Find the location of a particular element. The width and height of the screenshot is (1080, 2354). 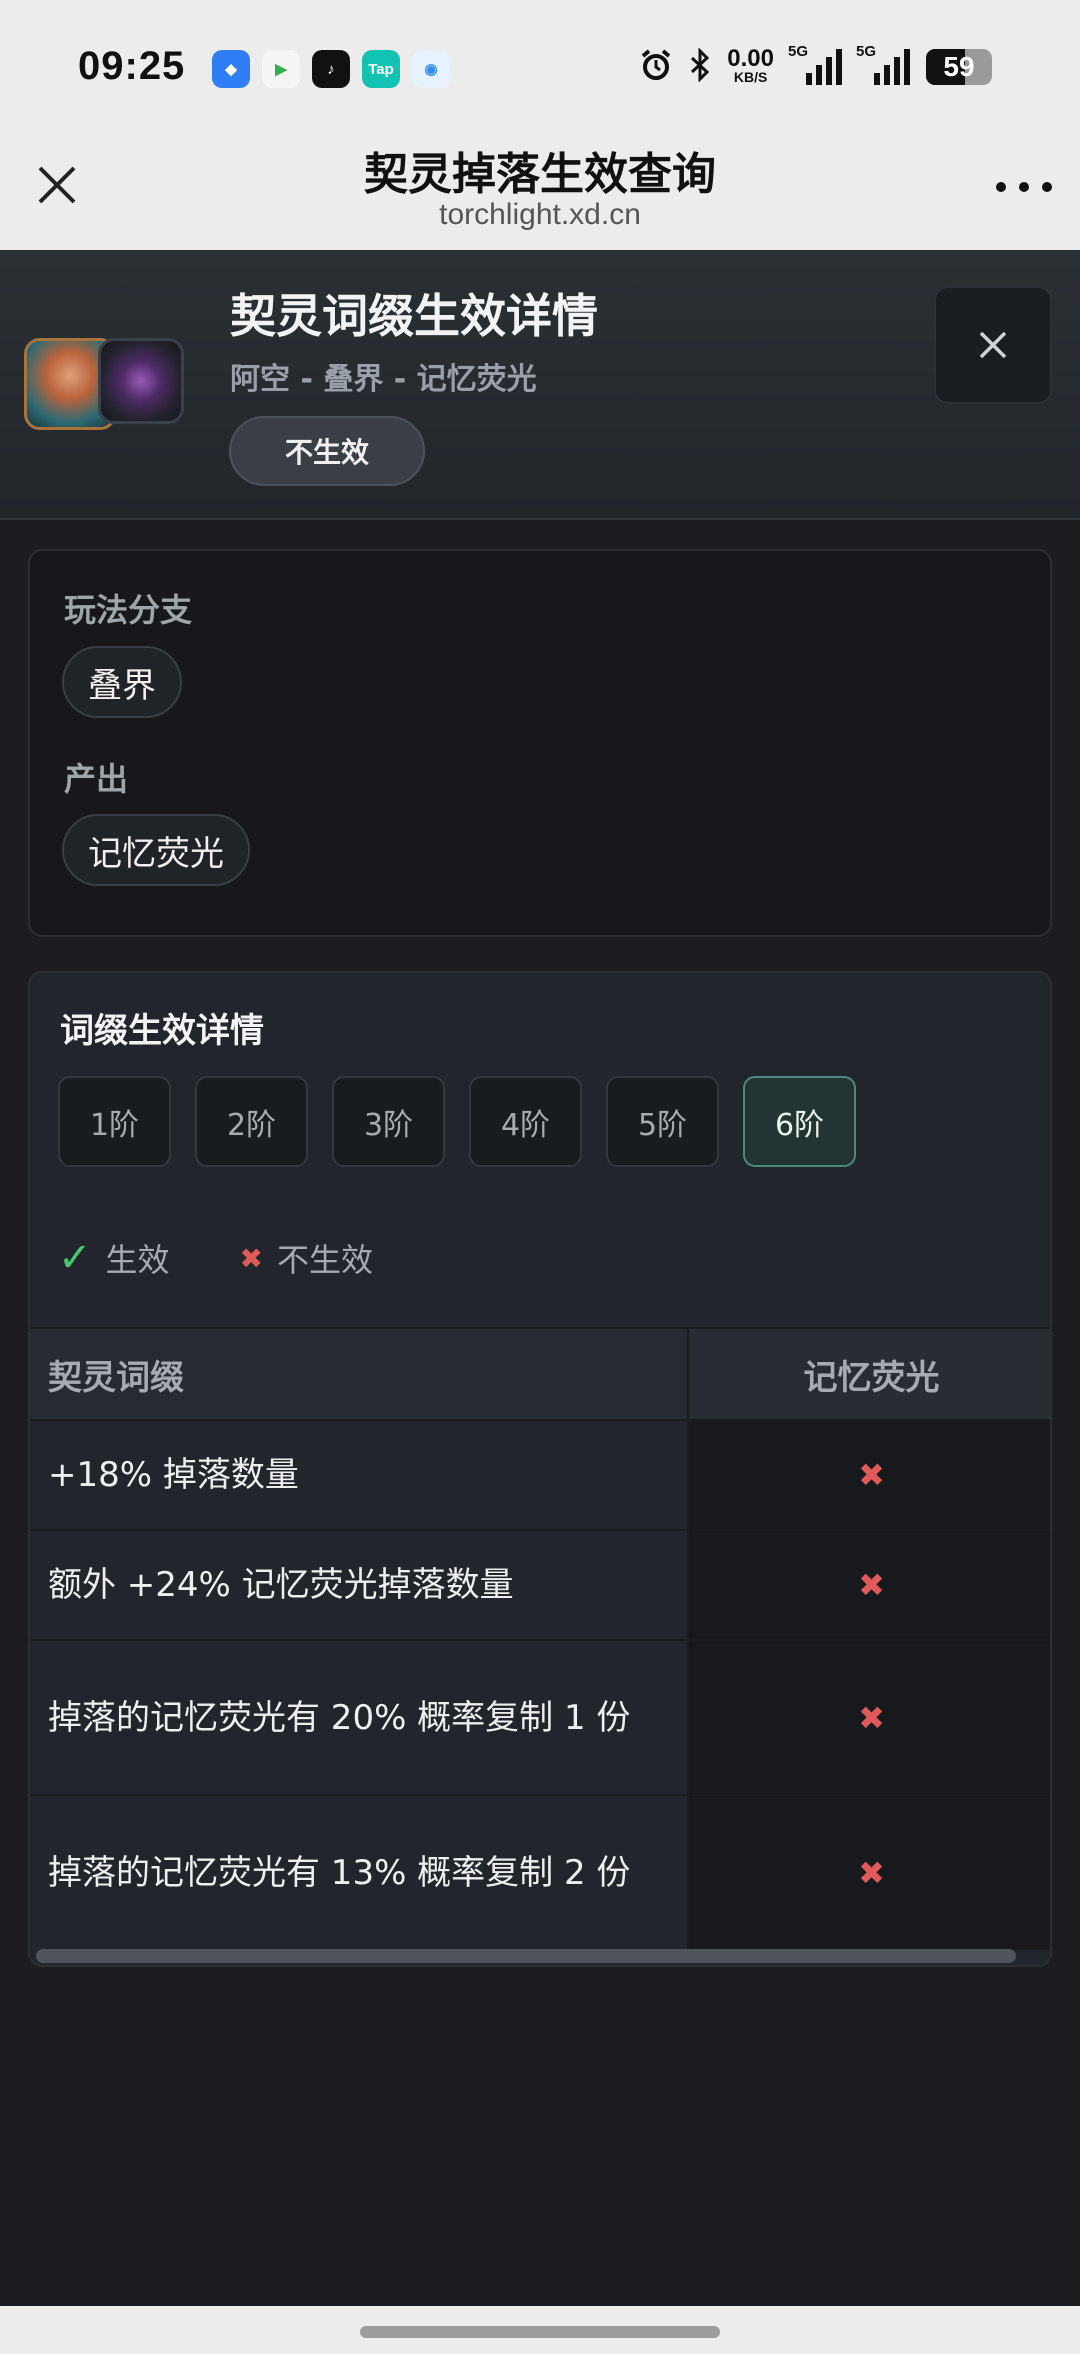

output-label: 产出 is located at coordinates (96, 779).